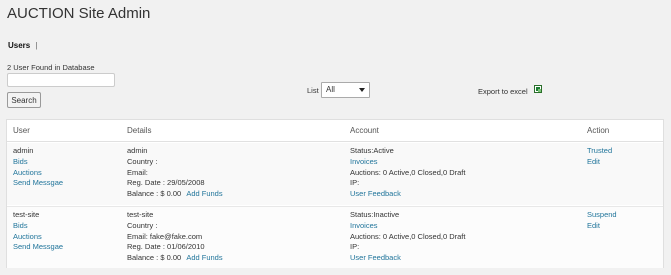 Image resolution: width=671 pixels, height=275 pixels. Describe the element at coordinates (24, 100) in the screenshot. I see `search-button: Search` at that location.